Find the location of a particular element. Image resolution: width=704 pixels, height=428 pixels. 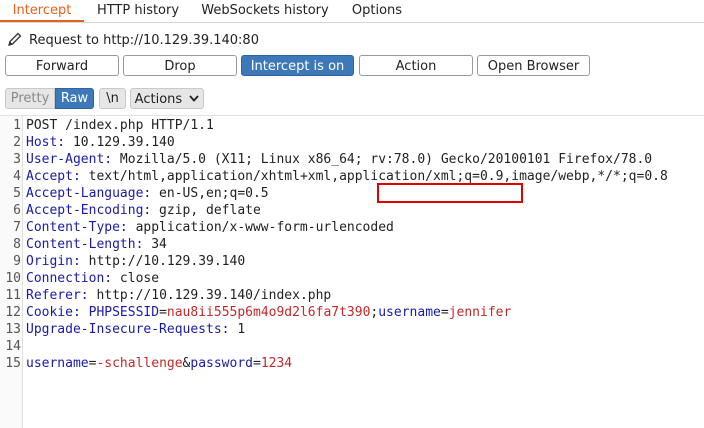

token: Accept: is located at coordinates (53, 176).